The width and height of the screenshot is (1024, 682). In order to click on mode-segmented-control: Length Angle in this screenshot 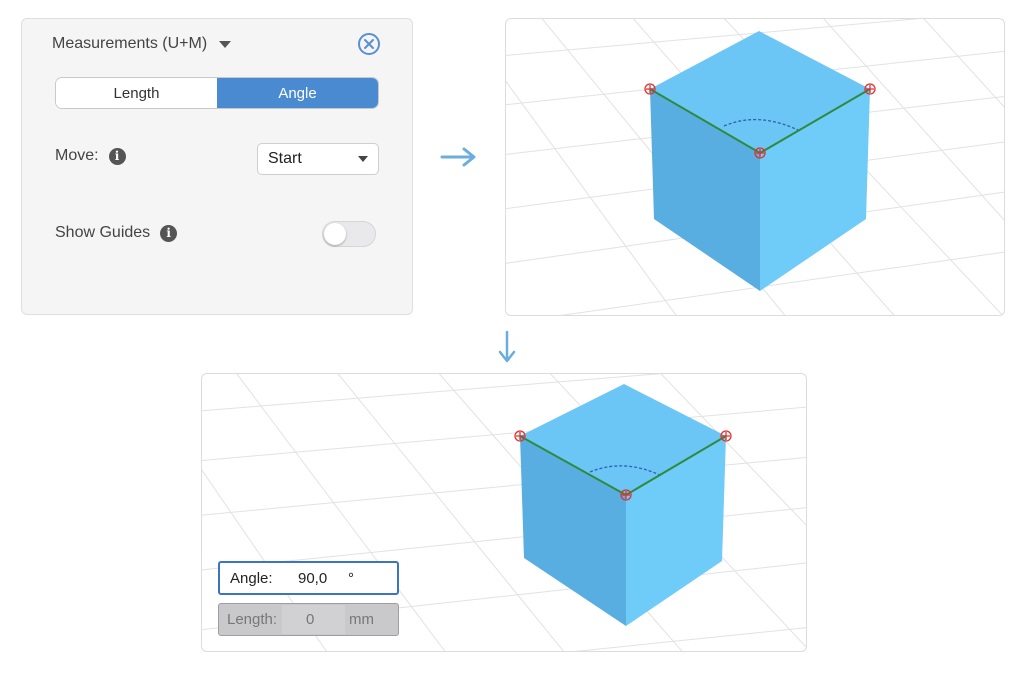, I will do `click(217, 93)`.